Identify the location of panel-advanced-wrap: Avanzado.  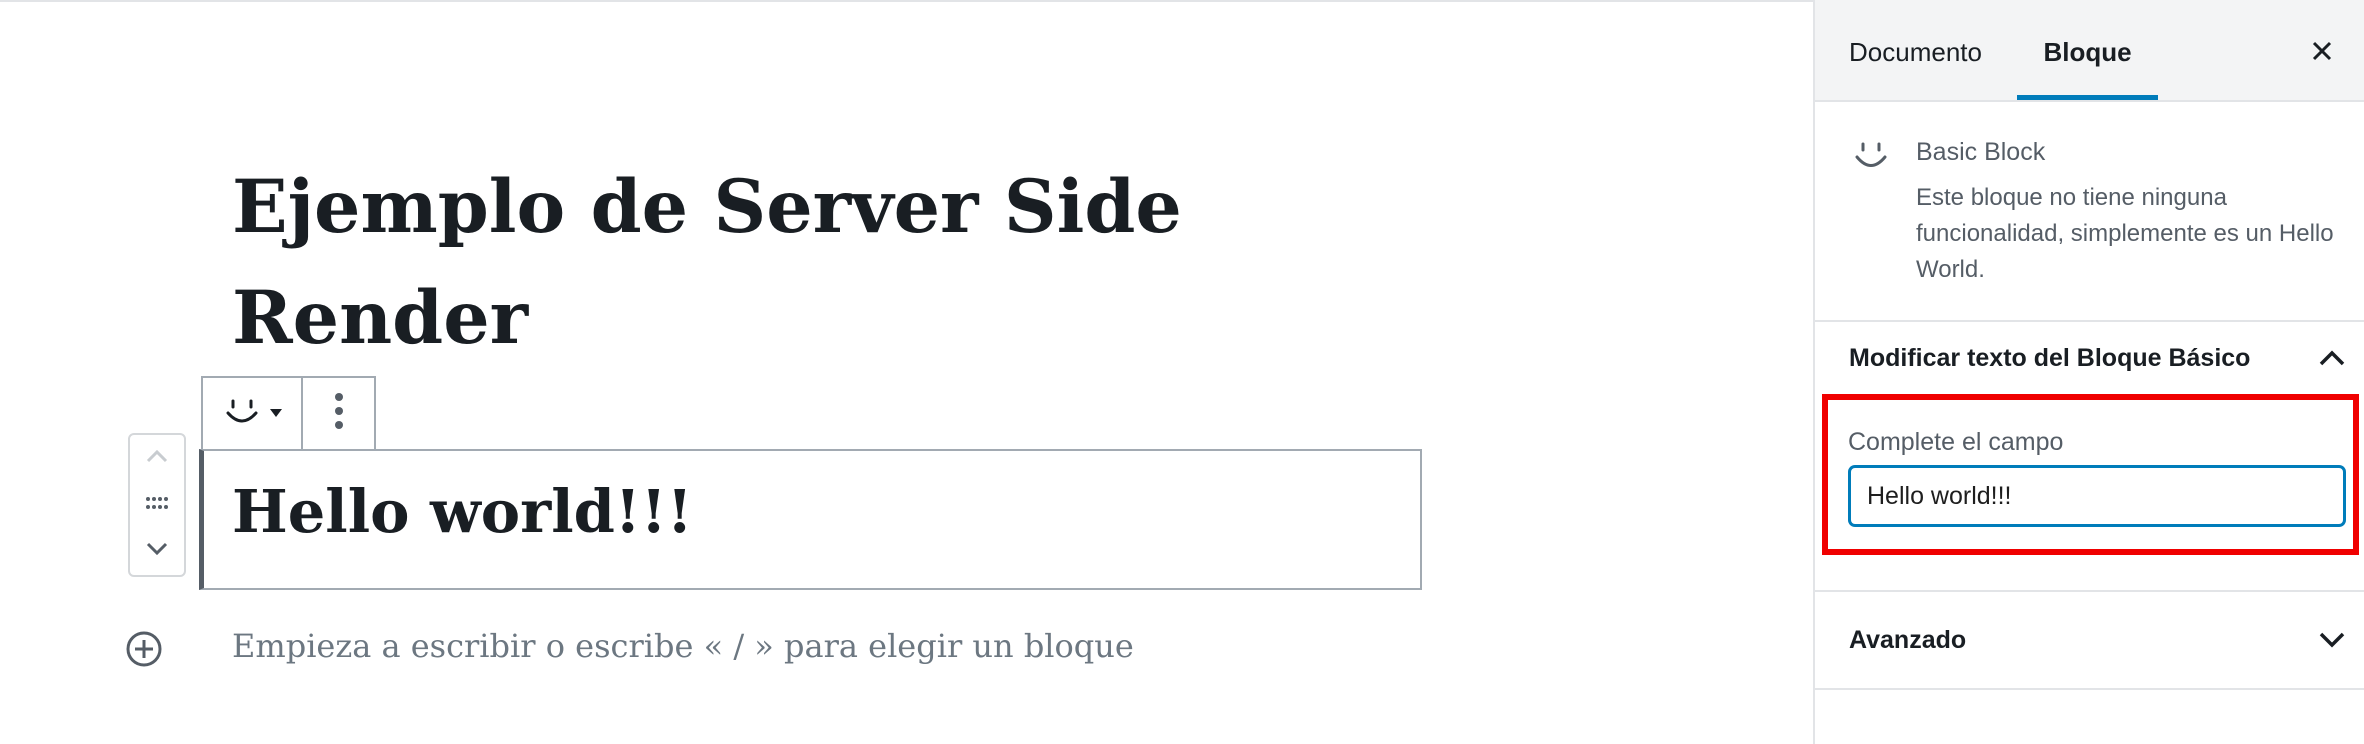
(2088, 640).